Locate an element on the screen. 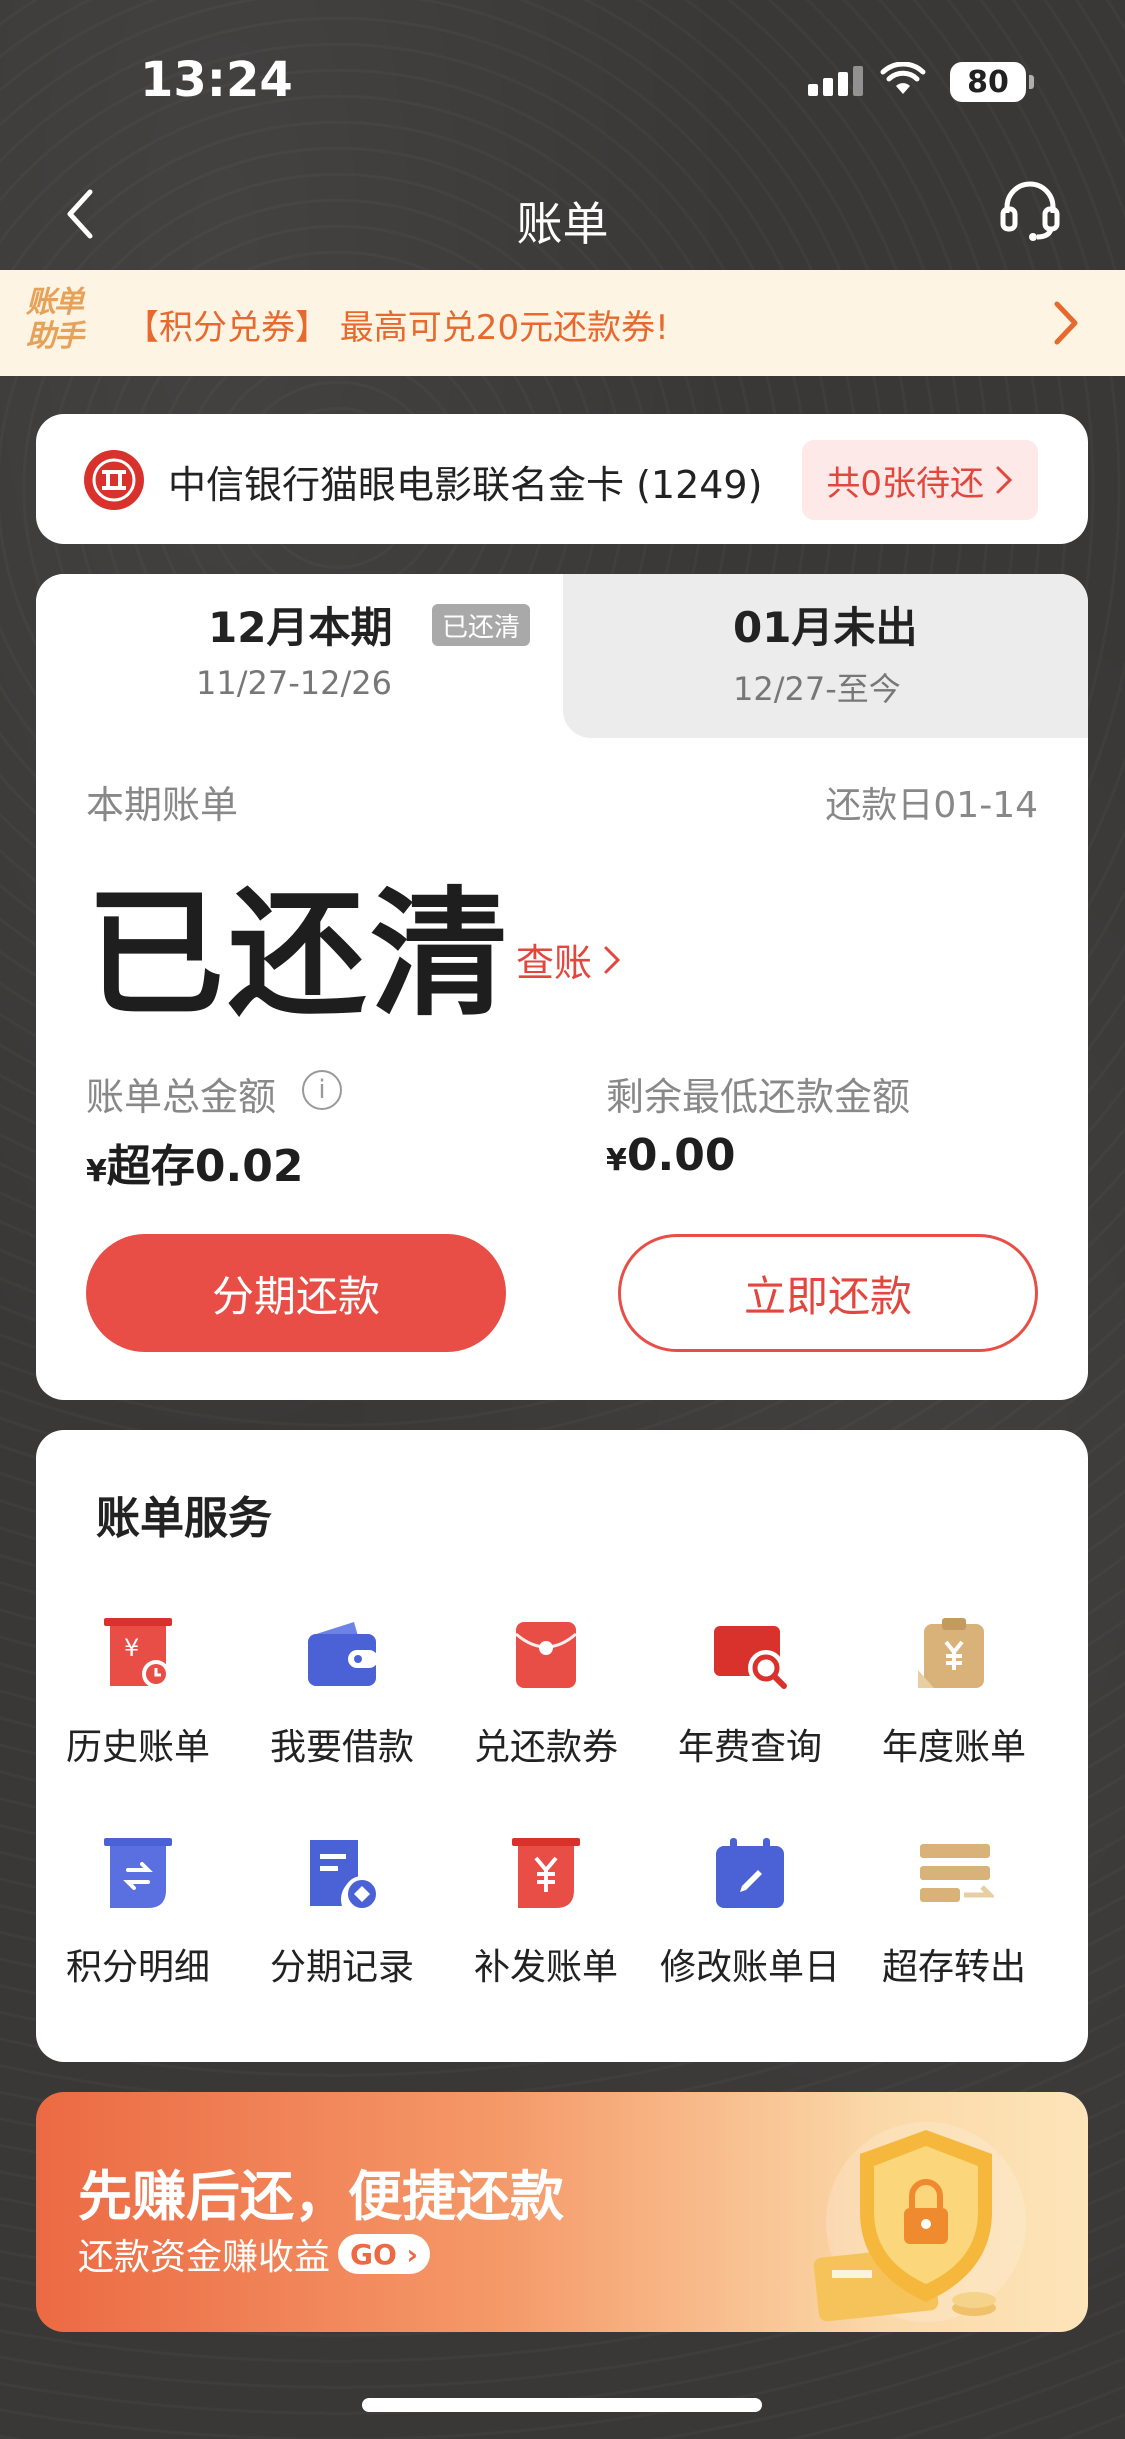  service-transfer-out: 超存转出 is located at coordinates (954, 1934).